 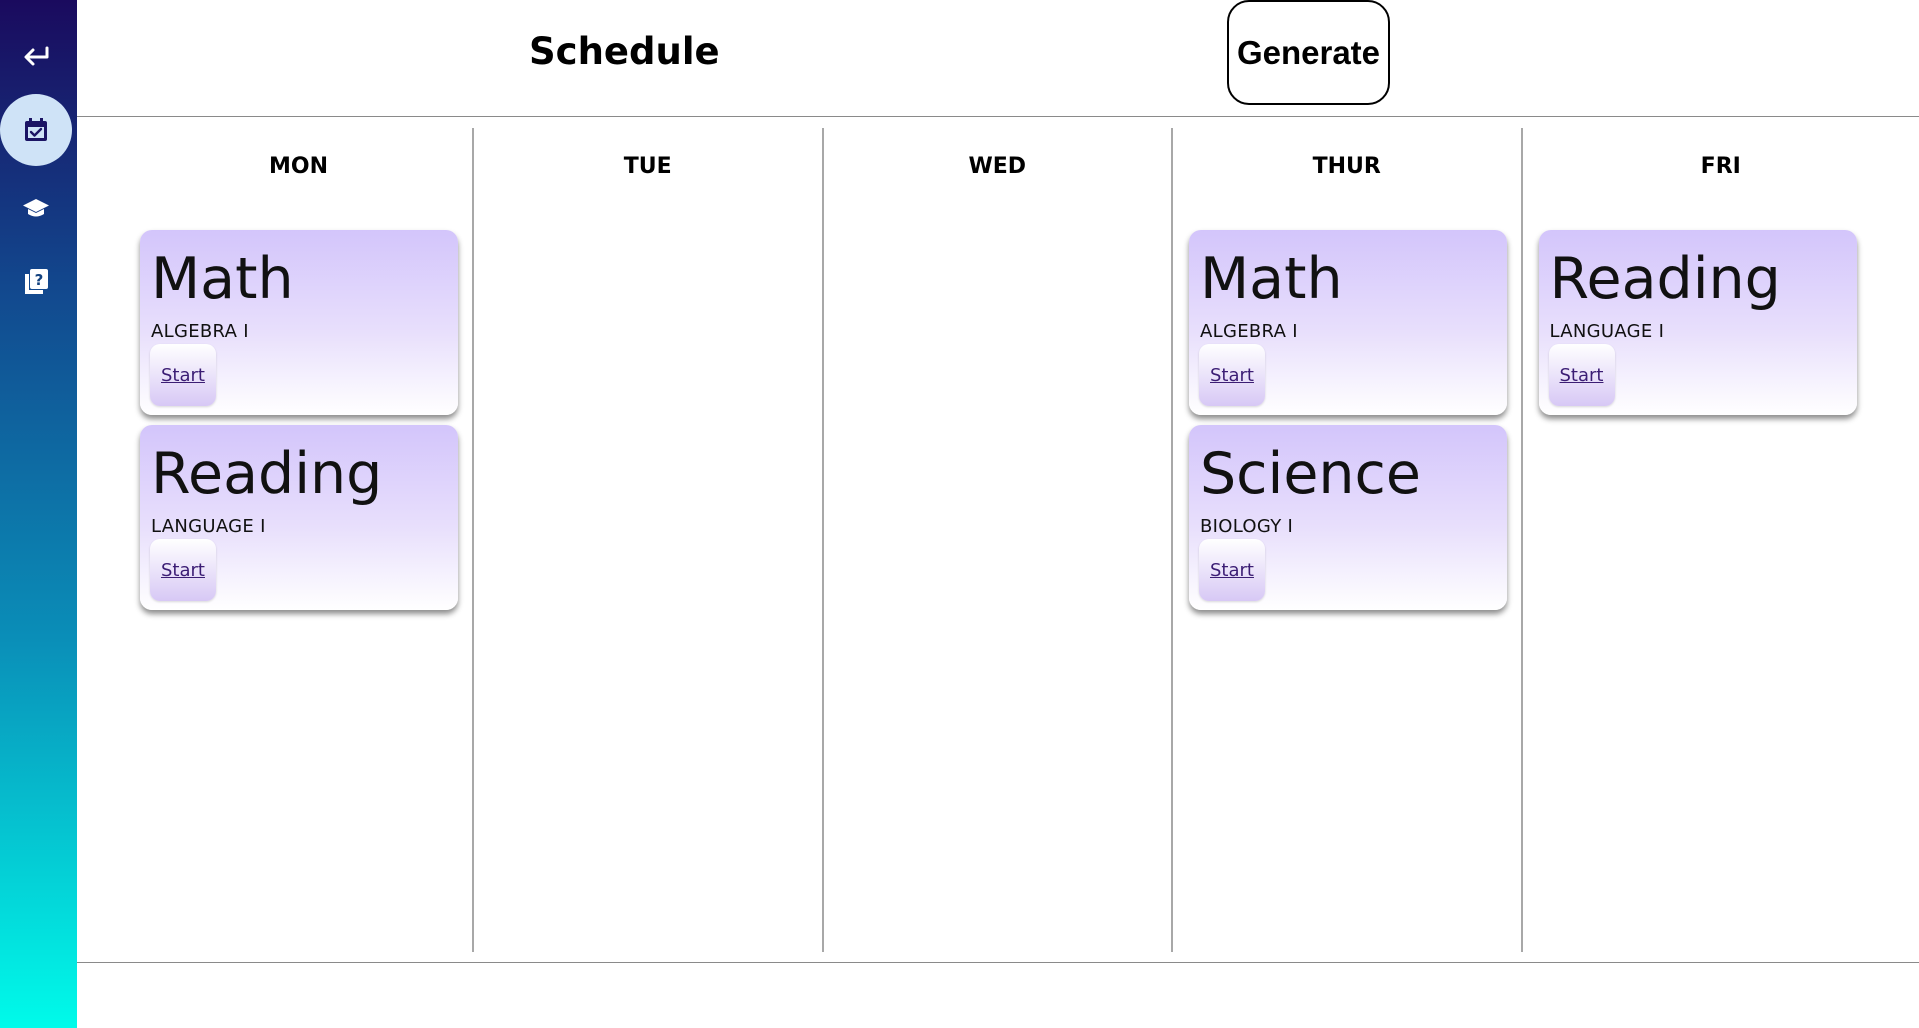 What do you see at coordinates (647, 166) in the screenshot?
I see `day-heading: TUE` at bounding box center [647, 166].